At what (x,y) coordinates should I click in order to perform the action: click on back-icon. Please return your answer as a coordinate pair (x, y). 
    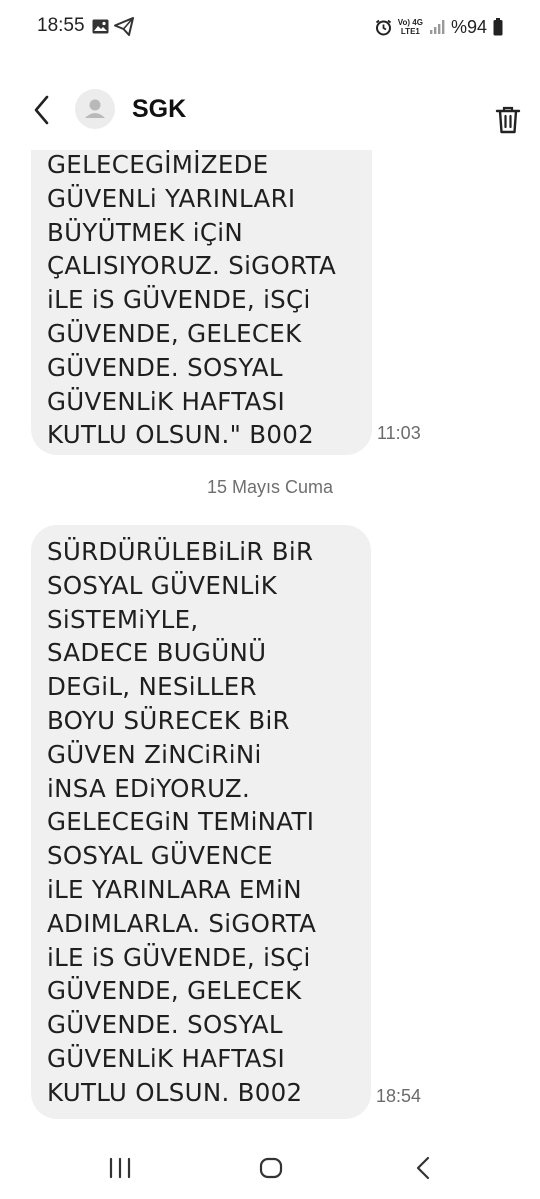
    Looking at the image, I should click on (42, 110).